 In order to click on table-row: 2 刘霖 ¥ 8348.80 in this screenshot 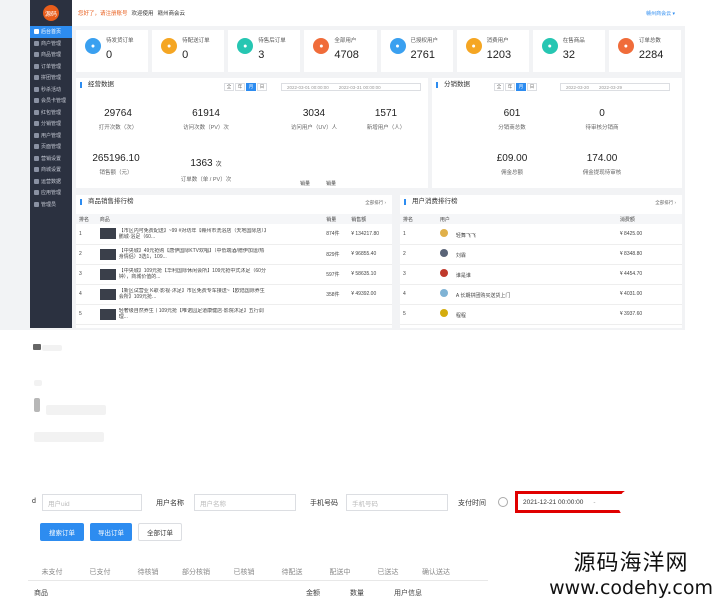, I will do `click(541, 254)`.